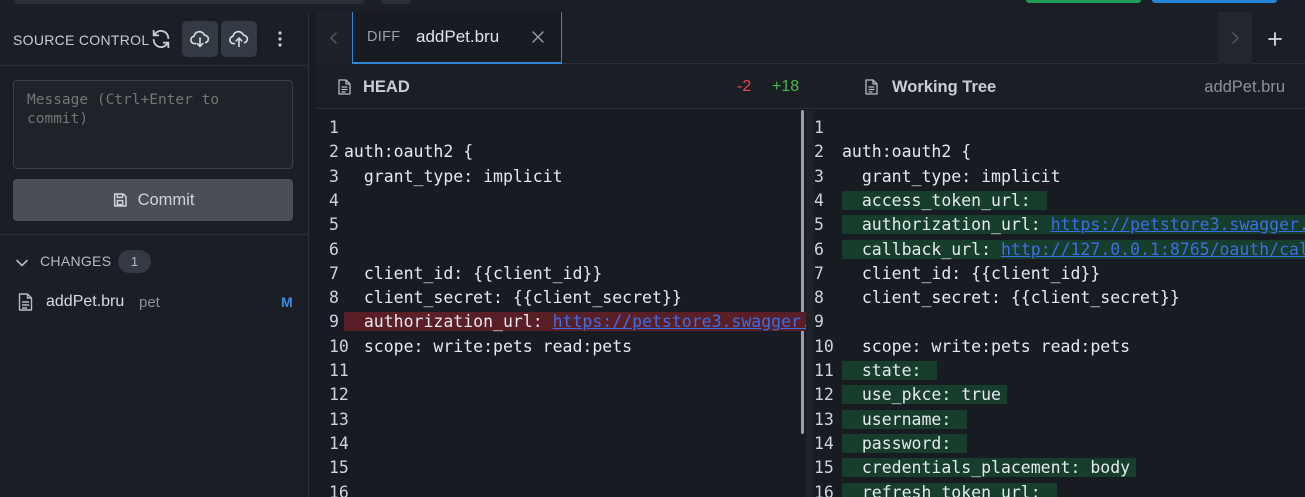 The width and height of the screenshot is (1305, 497). Describe the element at coordinates (824, 443) in the screenshot. I see `line-number: 14` at that location.